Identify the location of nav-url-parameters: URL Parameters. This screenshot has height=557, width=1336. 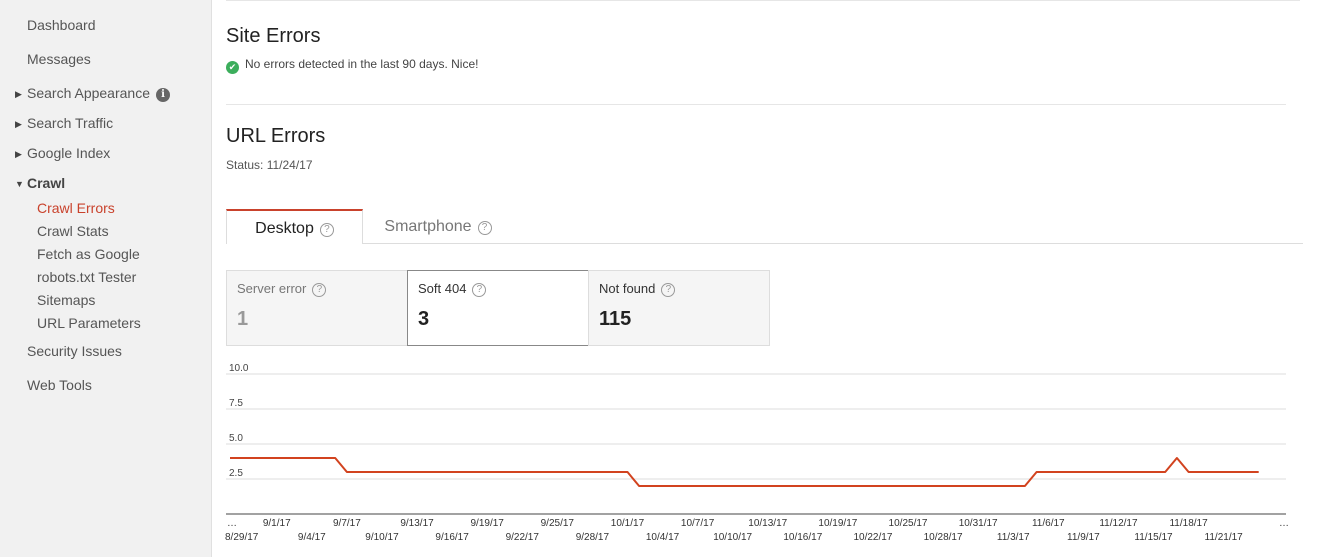
(89, 323).